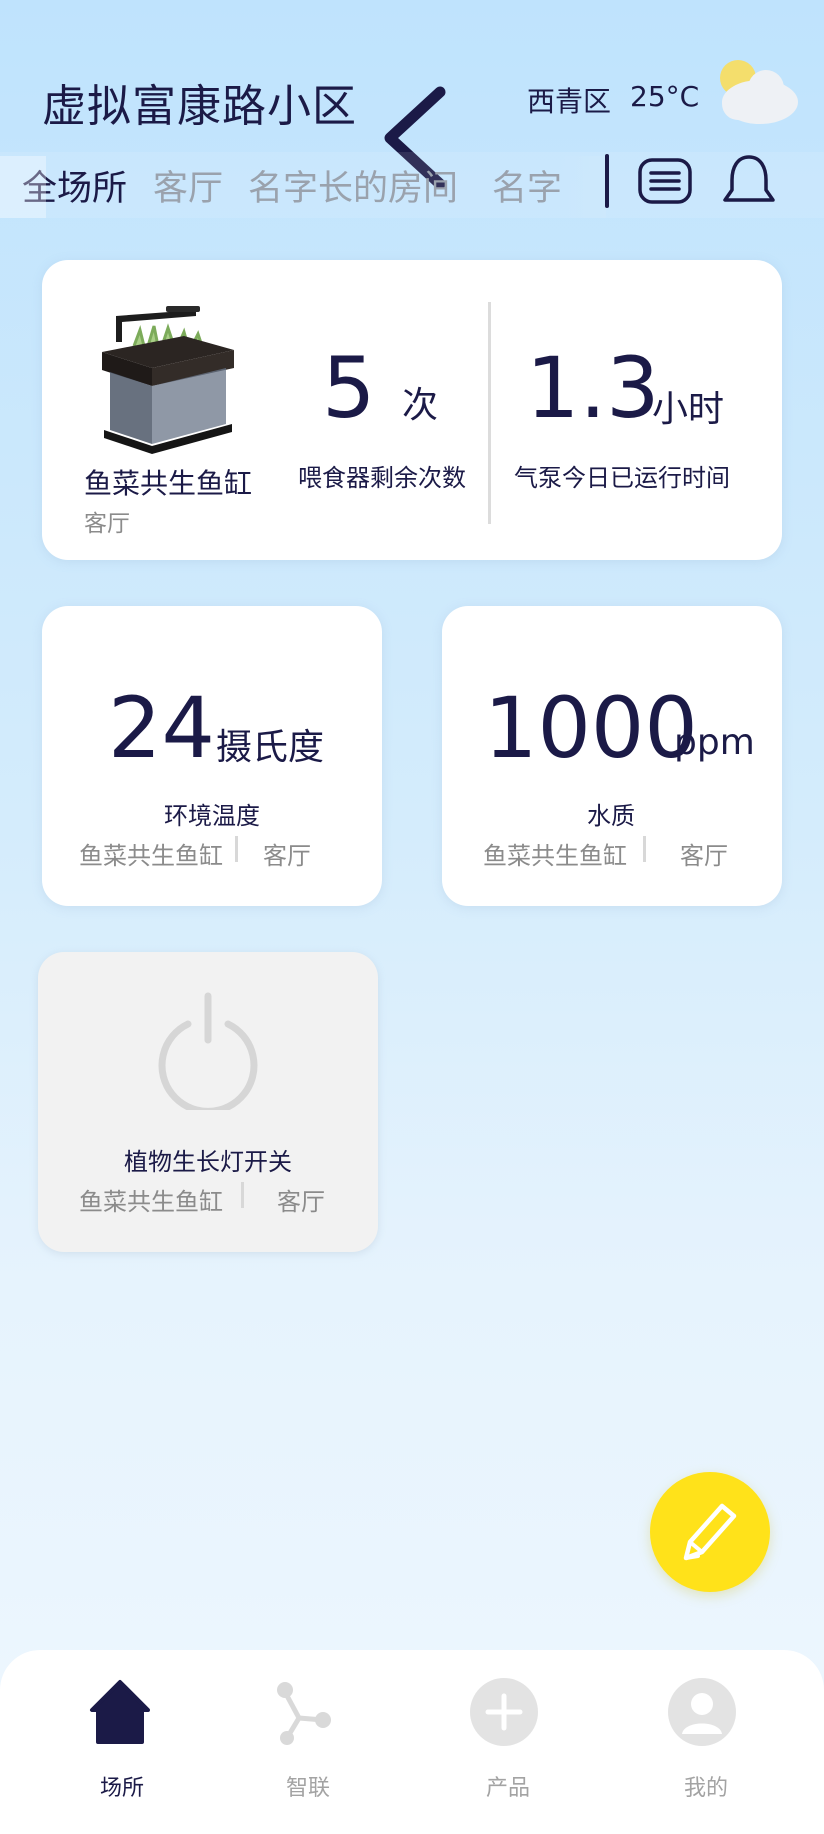  Describe the element at coordinates (555, 856) in the screenshot. I see `water-quality-device: 鱼菜共生鱼缸` at that location.